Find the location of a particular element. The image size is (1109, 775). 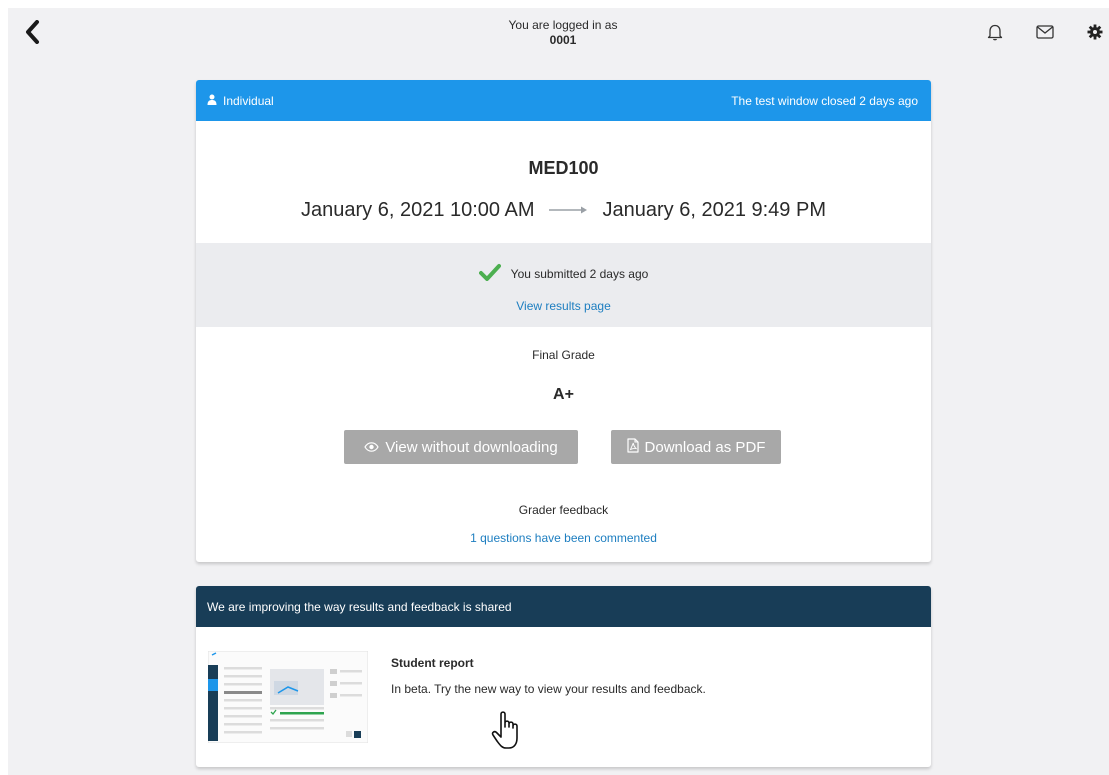

submitted-text: You submitted 2 days ago is located at coordinates (579, 273).